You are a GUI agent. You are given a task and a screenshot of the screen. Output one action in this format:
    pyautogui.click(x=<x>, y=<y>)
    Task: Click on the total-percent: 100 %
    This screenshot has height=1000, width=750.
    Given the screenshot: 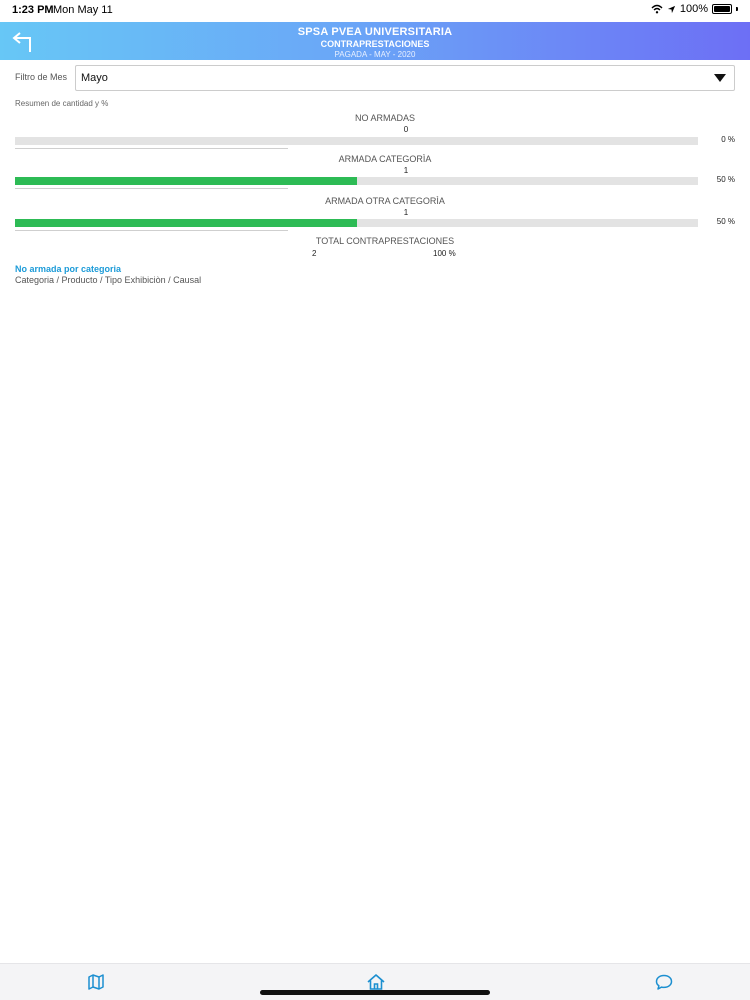 What is the action you would take?
    pyautogui.click(x=444, y=253)
    